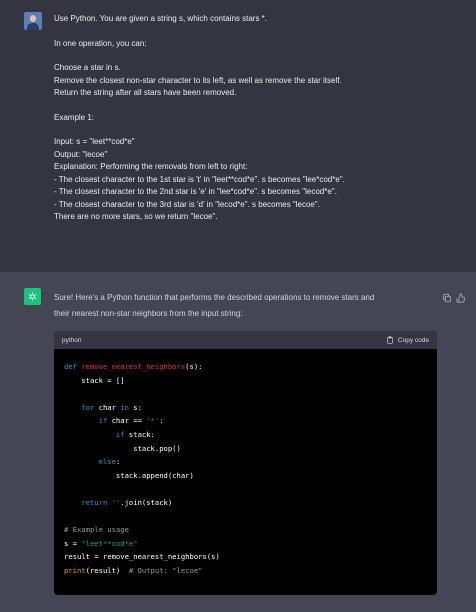 The width and height of the screenshot is (476, 612). Describe the element at coordinates (109, 543) in the screenshot. I see `code-token: "leet**cod*e"` at that location.